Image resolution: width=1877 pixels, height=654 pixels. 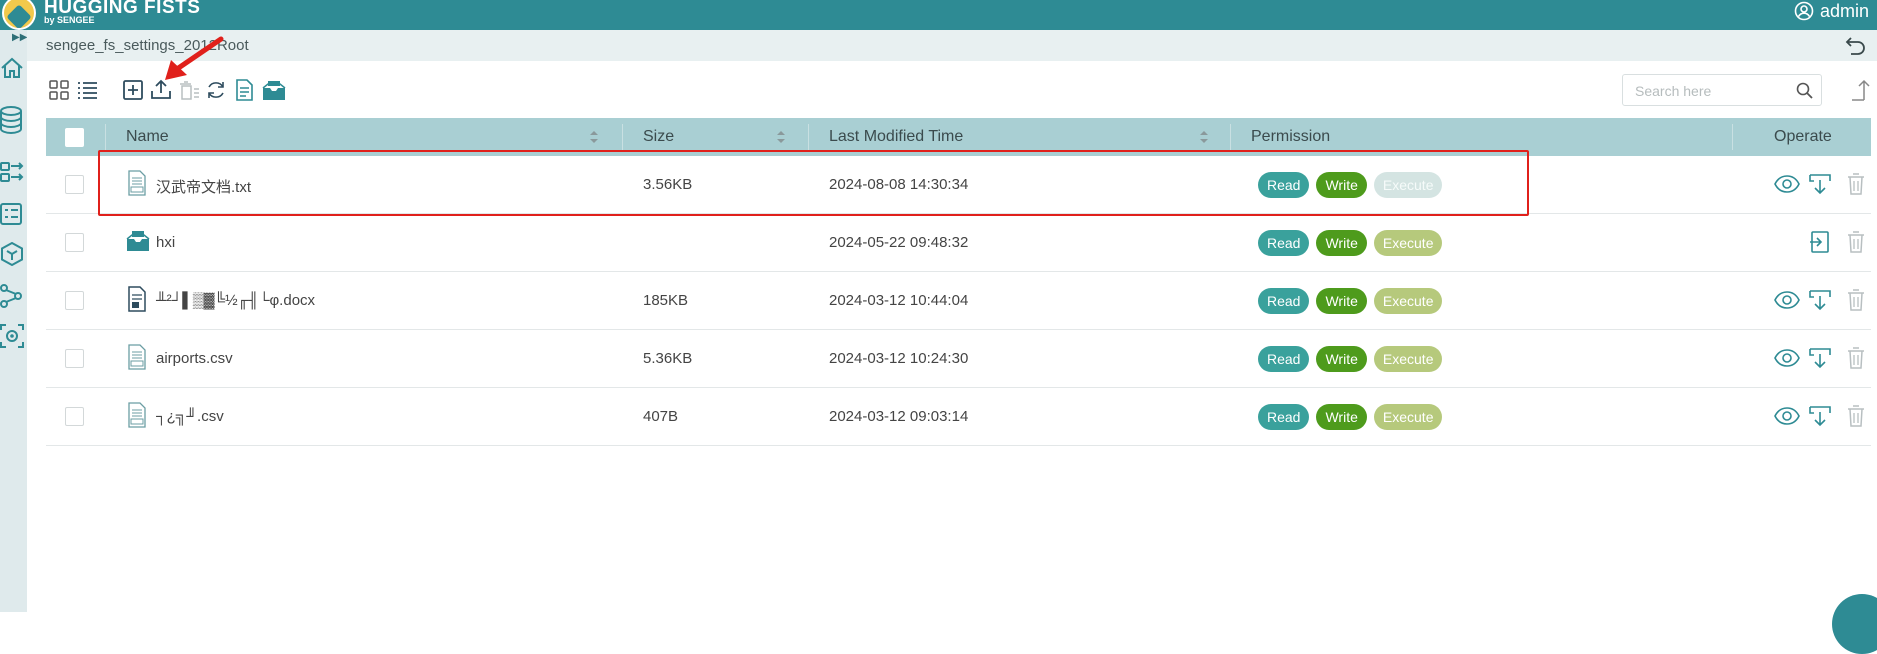 What do you see at coordinates (12, 336) in the screenshot?
I see `settings-scan-icon` at bounding box center [12, 336].